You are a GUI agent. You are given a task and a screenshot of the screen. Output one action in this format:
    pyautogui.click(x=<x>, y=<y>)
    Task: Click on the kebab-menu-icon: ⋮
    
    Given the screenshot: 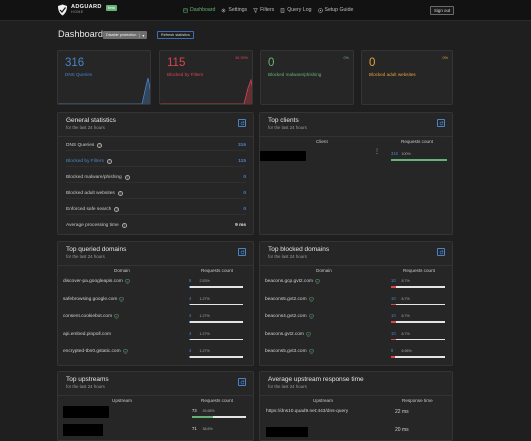 What is the action you would take?
    pyautogui.click(x=377, y=152)
    